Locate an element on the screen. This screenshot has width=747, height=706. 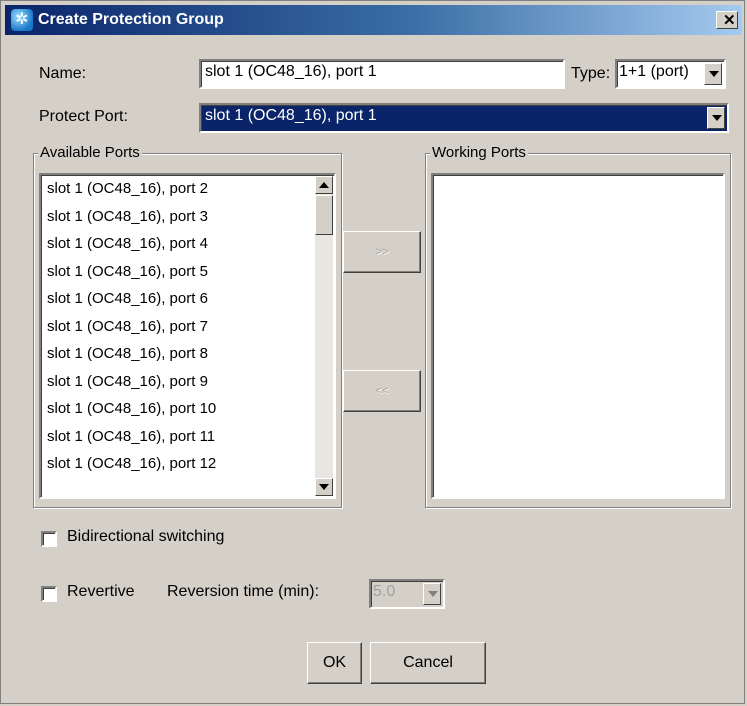
close-button: ✕ is located at coordinates (727, 20).